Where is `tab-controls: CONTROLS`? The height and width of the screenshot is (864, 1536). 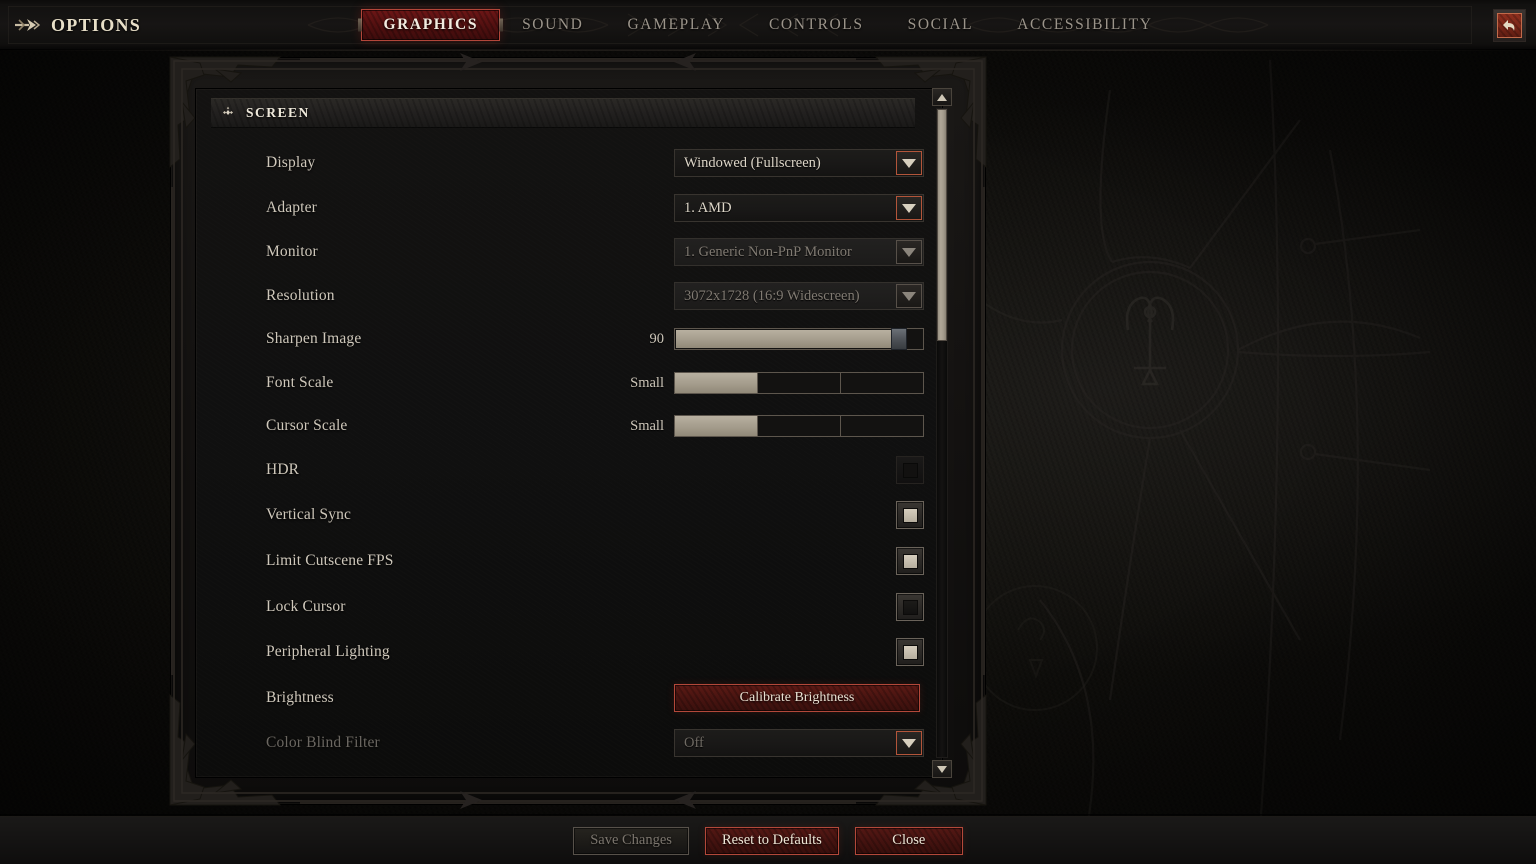
tab-controls: CONTROLS is located at coordinates (816, 25).